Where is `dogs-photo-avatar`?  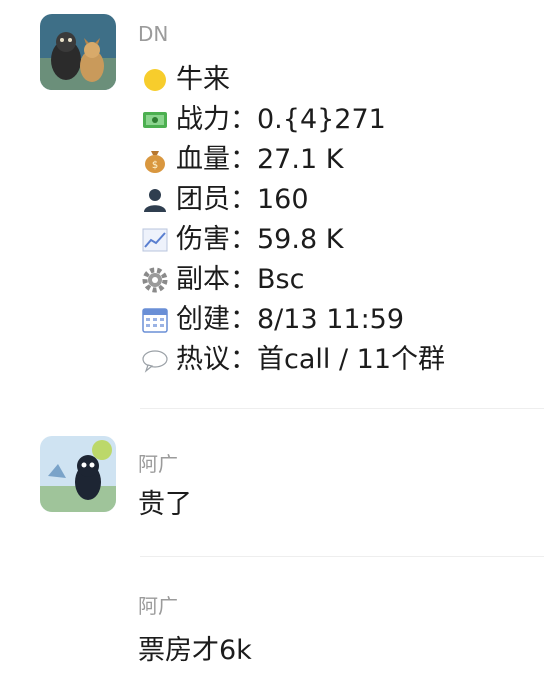 dogs-photo-avatar is located at coordinates (78, 52).